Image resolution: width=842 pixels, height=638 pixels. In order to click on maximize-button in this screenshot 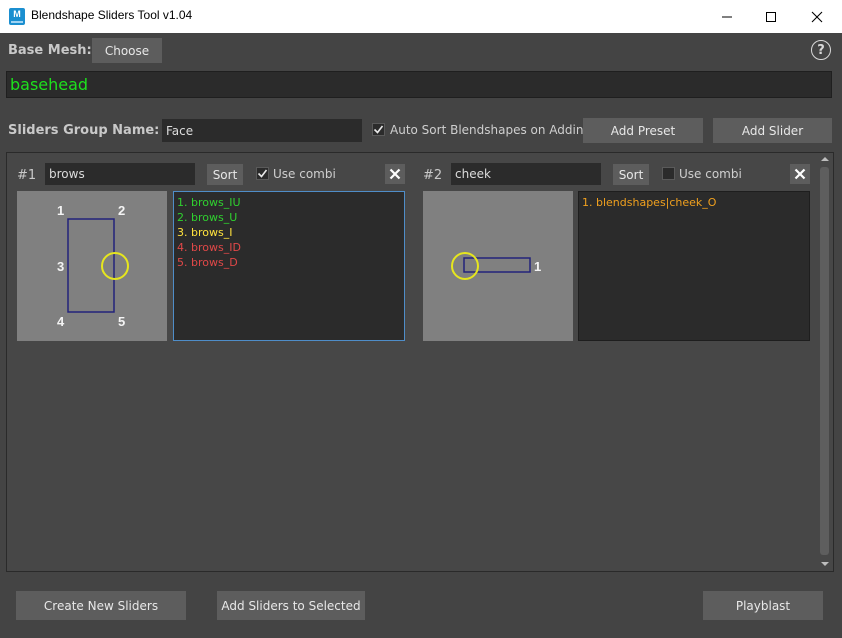, I will do `click(771, 16)`.